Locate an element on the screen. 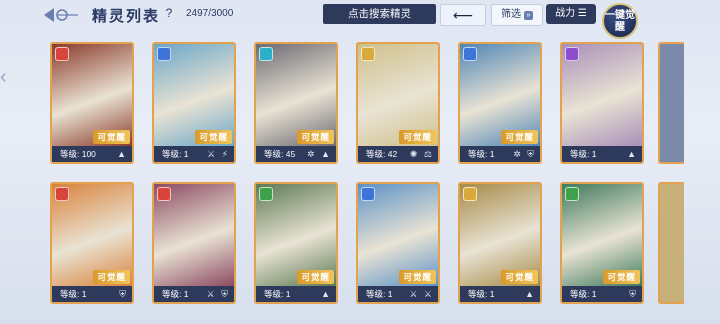  spirit-card: 可觉醒 等级: 1 ✲ ⛨ is located at coordinates (500, 103).